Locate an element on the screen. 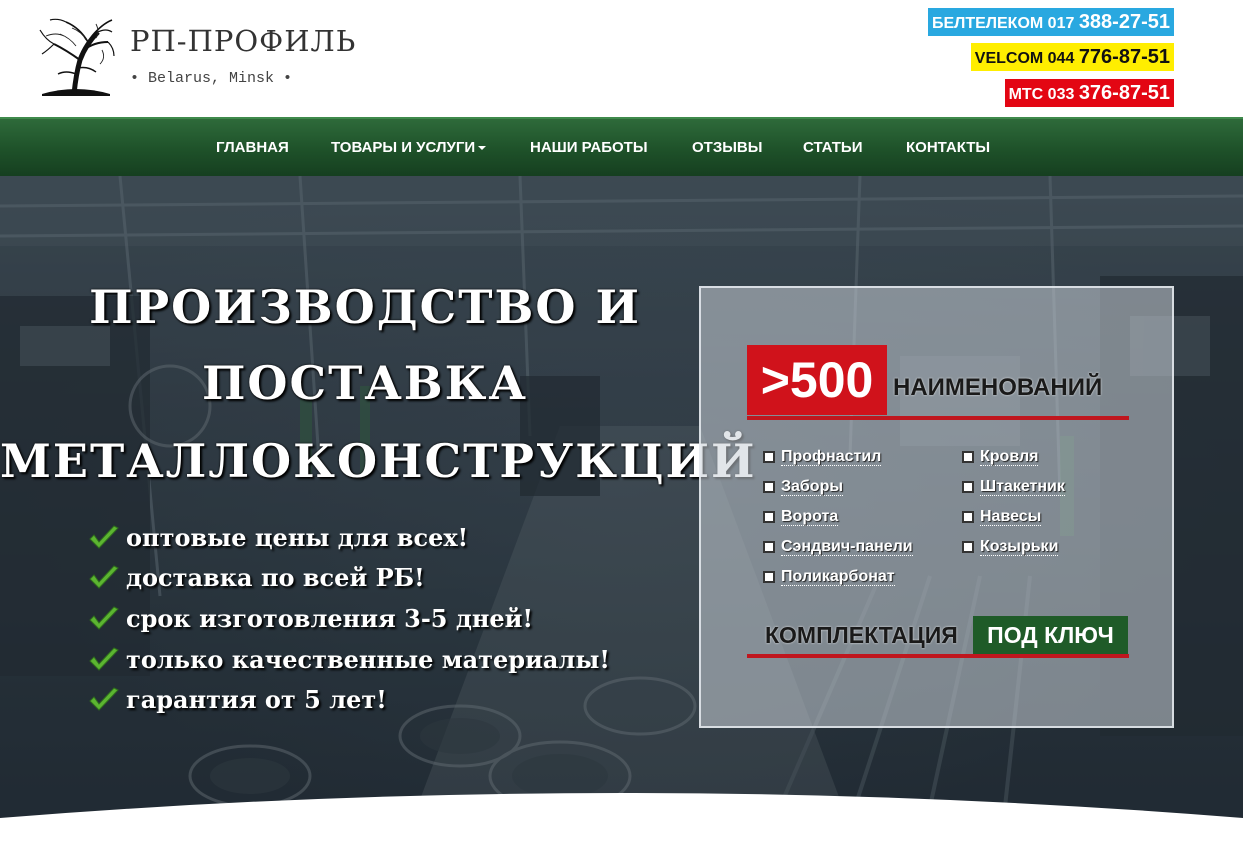 The height and width of the screenshot is (853, 1243). feature-text: оптовые цены для всех! is located at coordinates (297, 537).